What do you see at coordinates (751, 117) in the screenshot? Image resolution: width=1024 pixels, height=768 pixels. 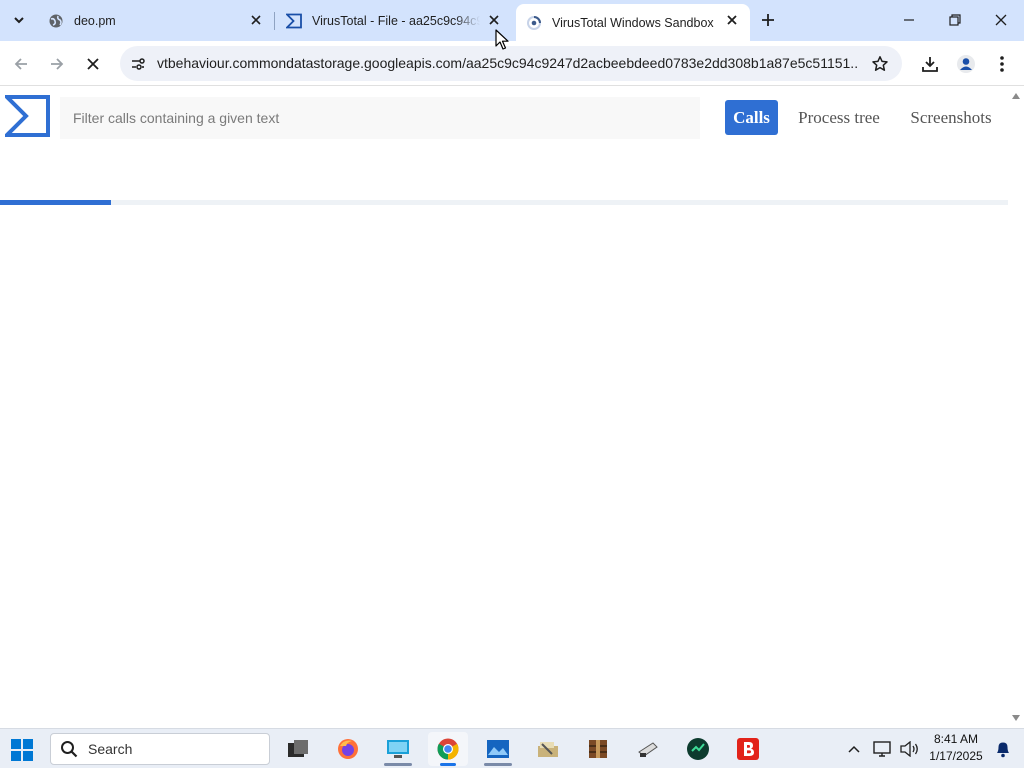 I see `tab-calls: Calls` at bounding box center [751, 117].